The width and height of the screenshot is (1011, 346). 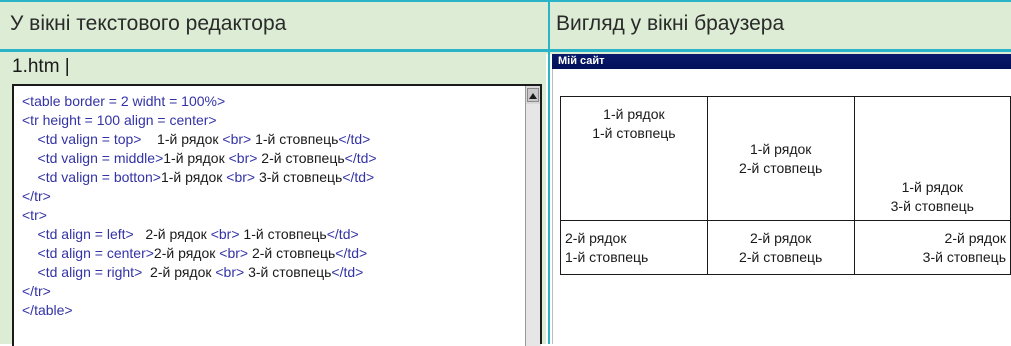 What do you see at coordinates (119, 120) in the screenshot?
I see `html-tag-token: <tr height = 100 align = center>` at bounding box center [119, 120].